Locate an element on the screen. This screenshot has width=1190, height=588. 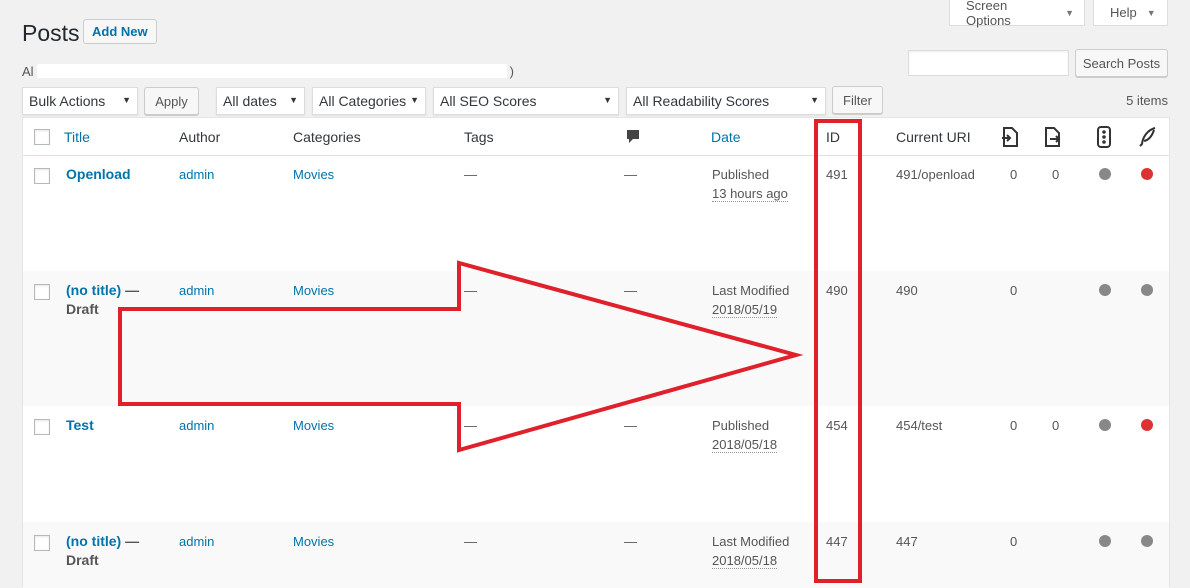
categories-filter-value: All Categories is located at coordinates (363, 101).